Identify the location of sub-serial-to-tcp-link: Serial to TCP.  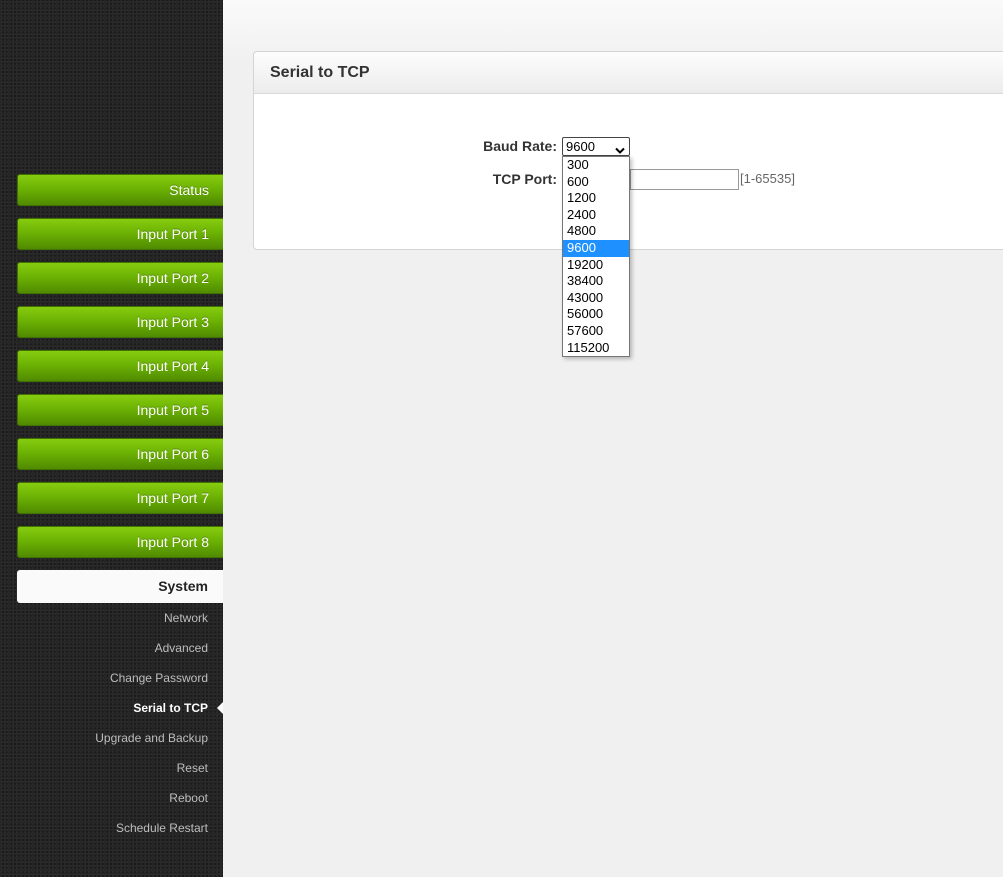
(108, 708).